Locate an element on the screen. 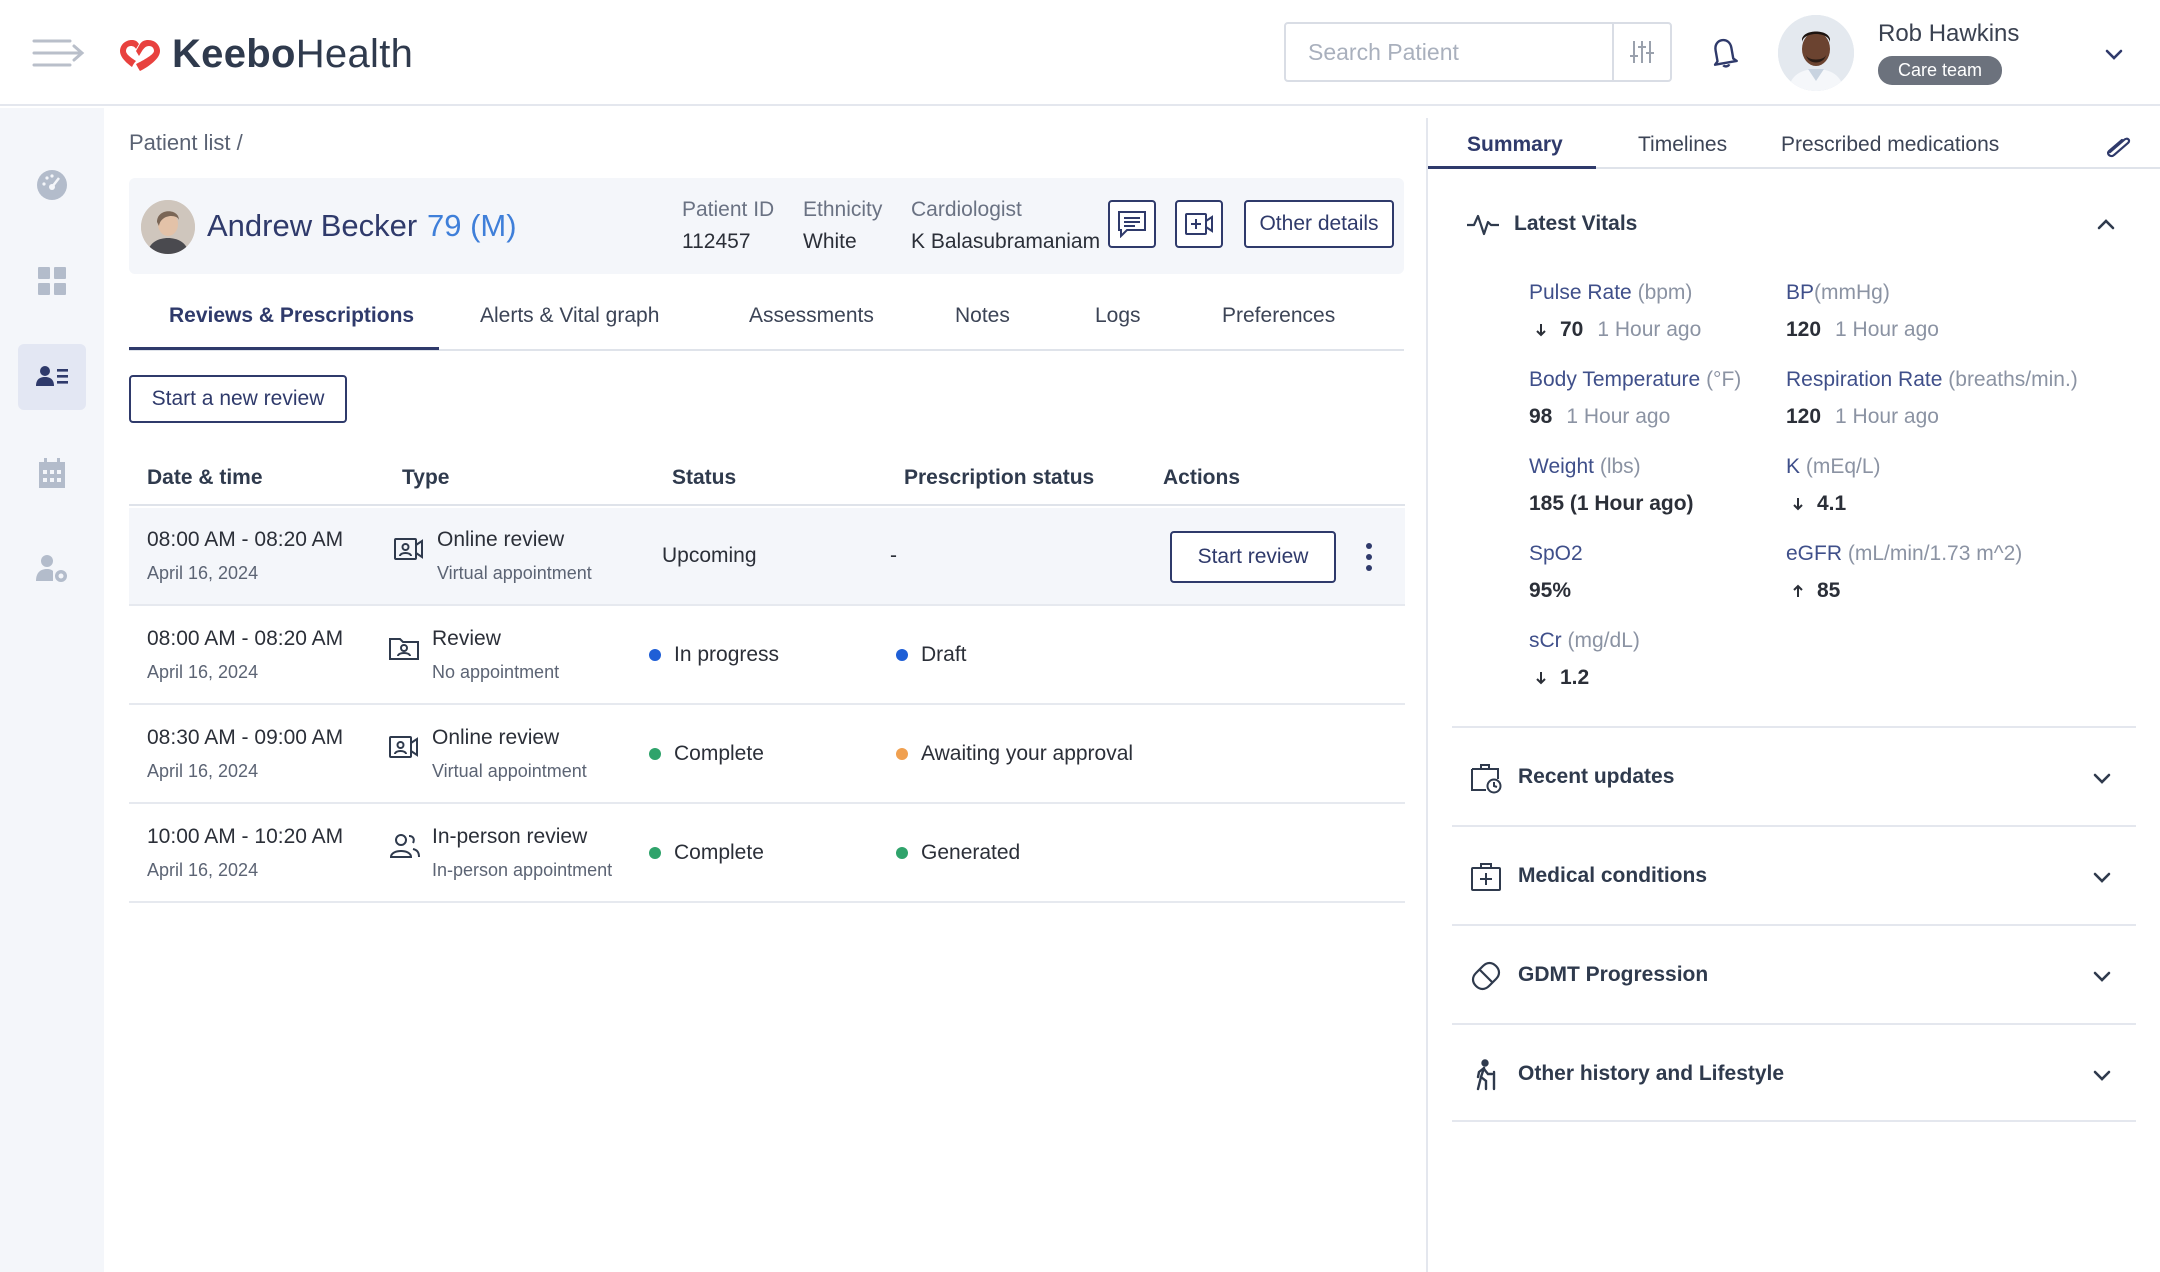 This screenshot has width=2160, height=1272. attachment-button is located at coordinates (2118, 146).